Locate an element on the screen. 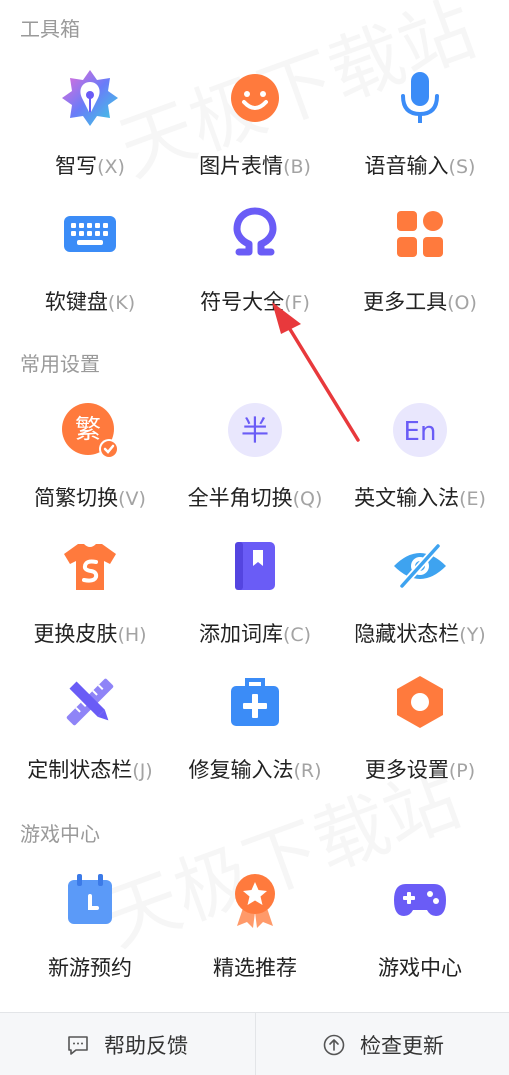 The width and height of the screenshot is (509, 1075). microphone-icon is located at coordinates (420, 98).